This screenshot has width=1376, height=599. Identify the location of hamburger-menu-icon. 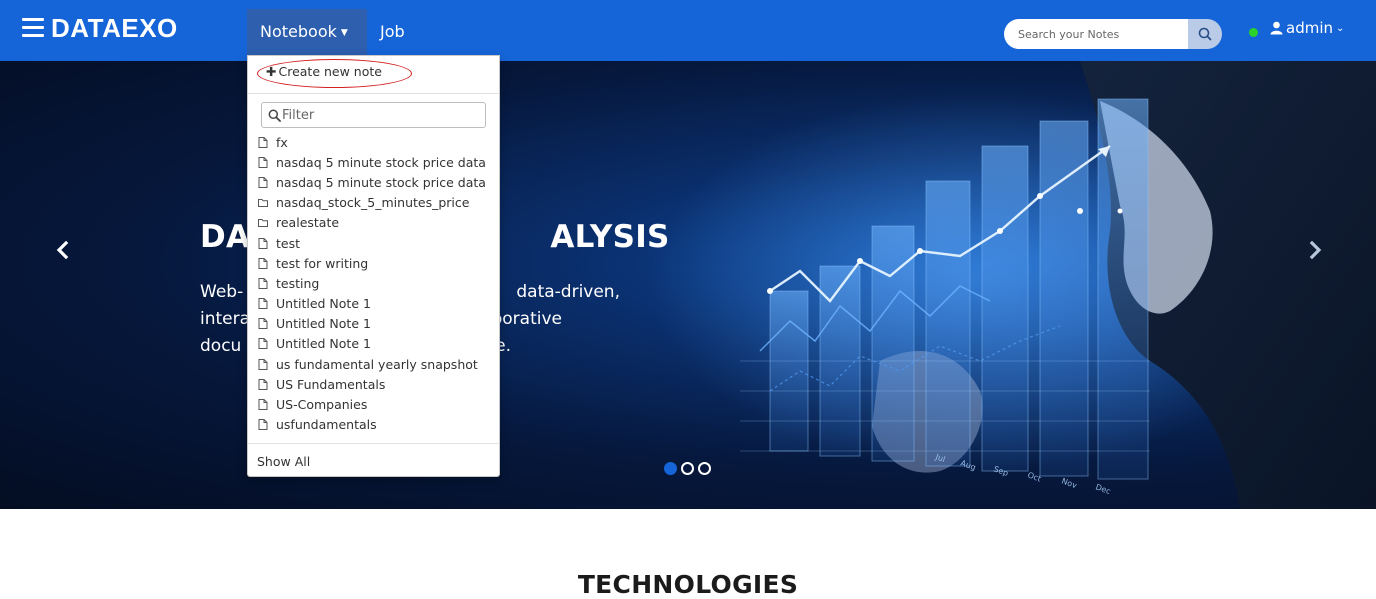
(33, 28).